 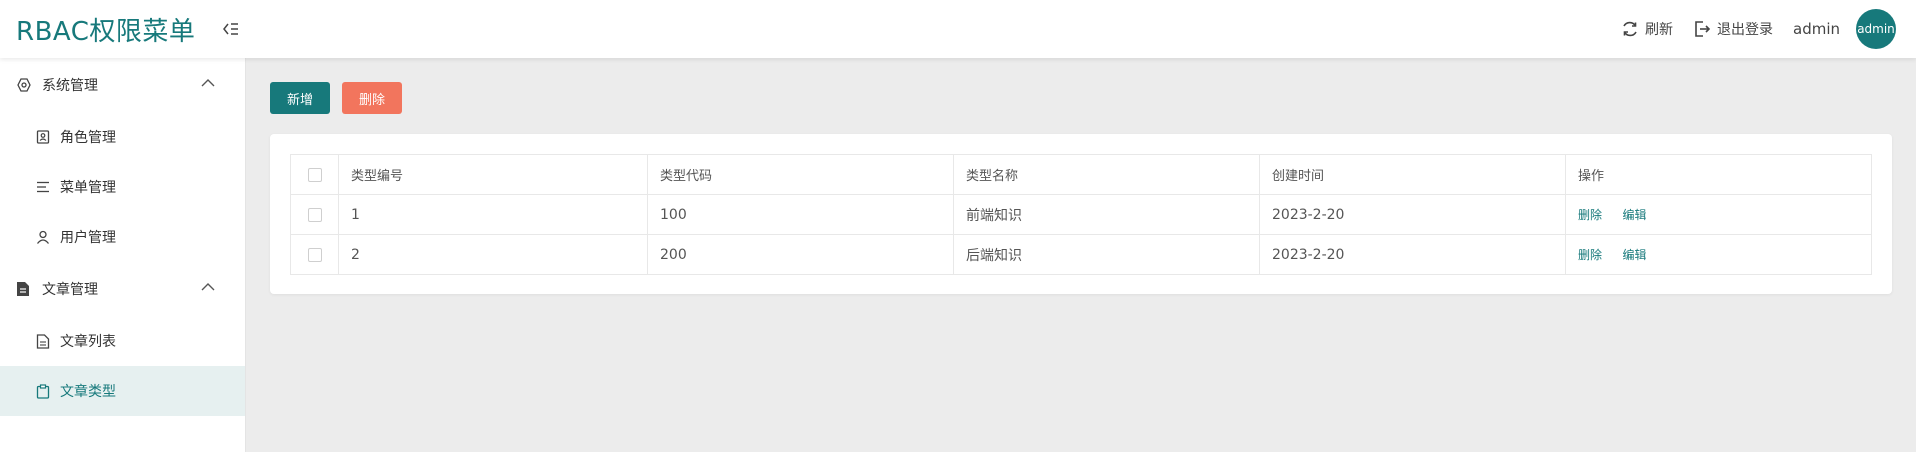 I want to click on user-icon, so click(x=44, y=237).